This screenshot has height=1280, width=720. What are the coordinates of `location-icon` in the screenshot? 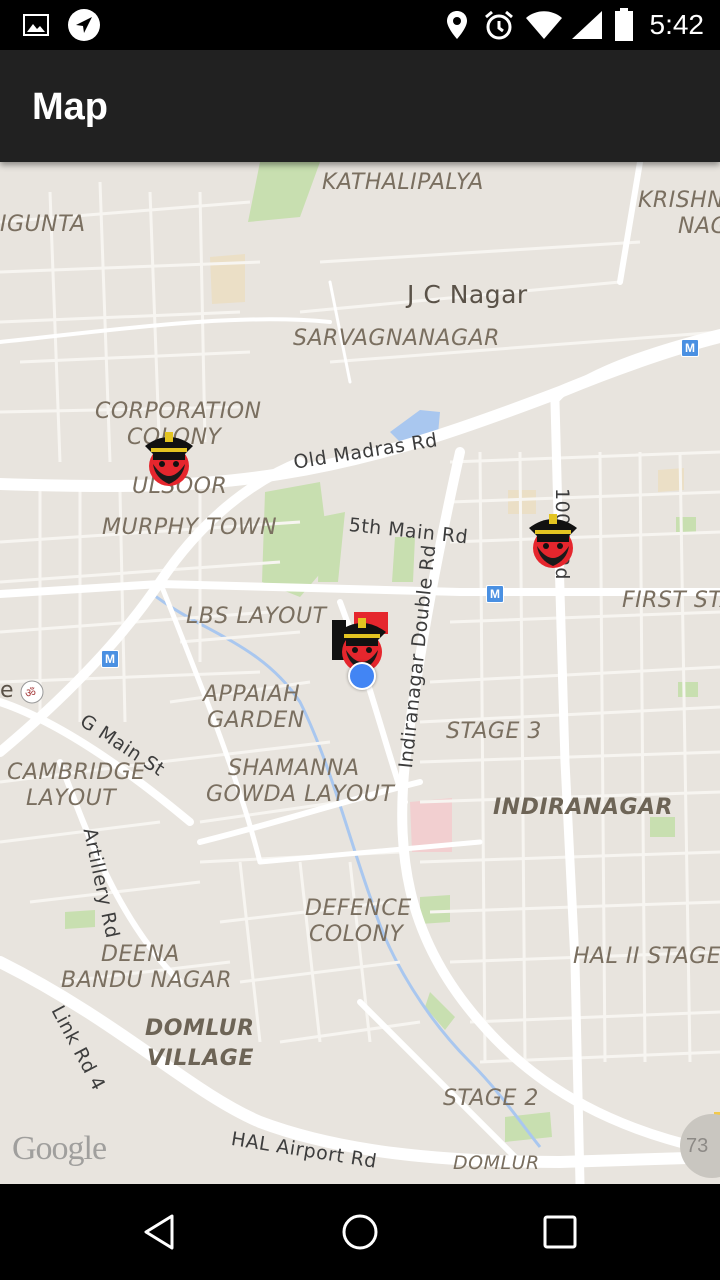 It's located at (457, 25).